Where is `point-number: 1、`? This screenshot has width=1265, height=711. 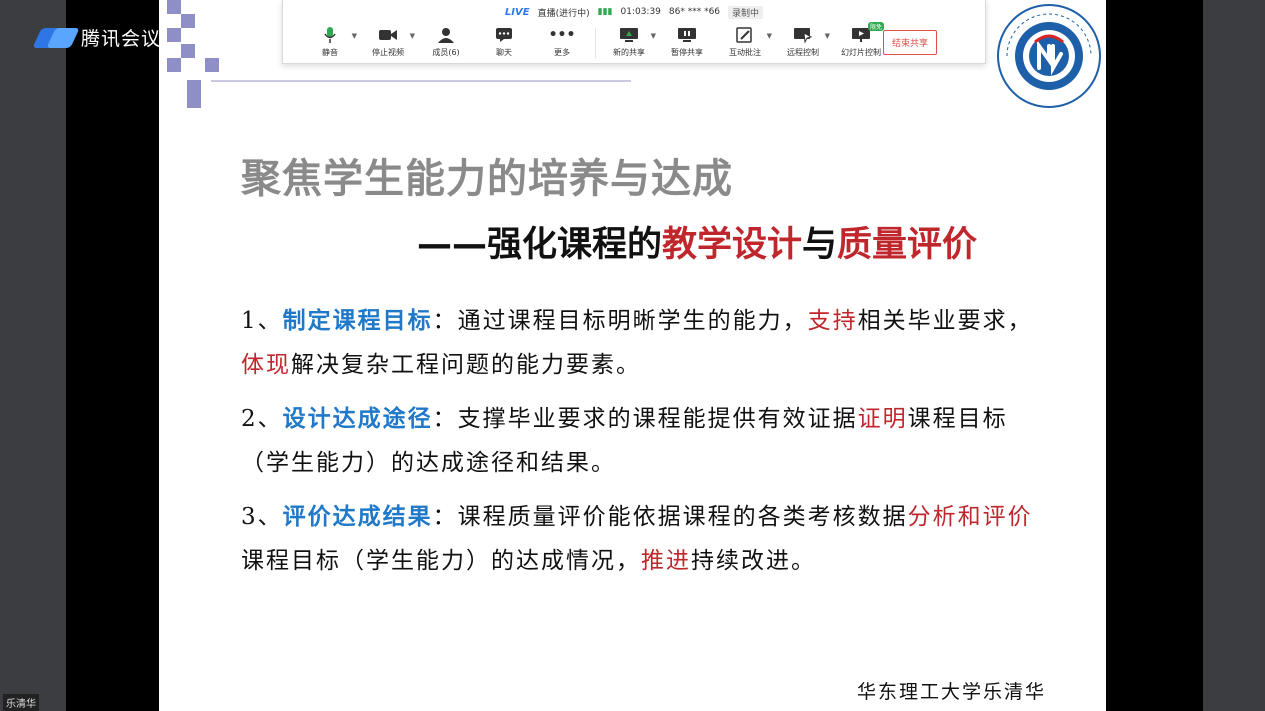 point-number: 1、 is located at coordinates (262, 321).